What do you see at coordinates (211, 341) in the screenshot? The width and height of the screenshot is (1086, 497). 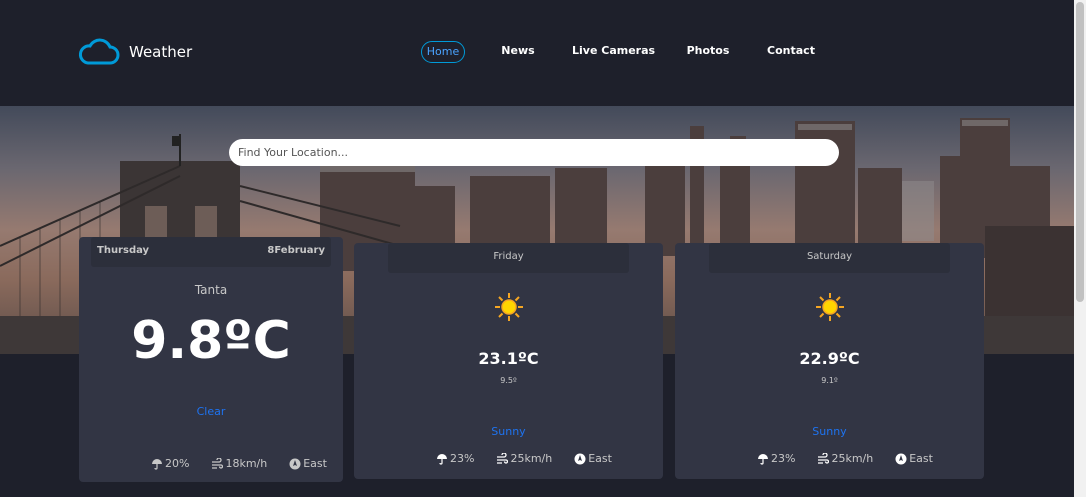 I see `current-temperature: 9.8ºC` at bounding box center [211, 341].